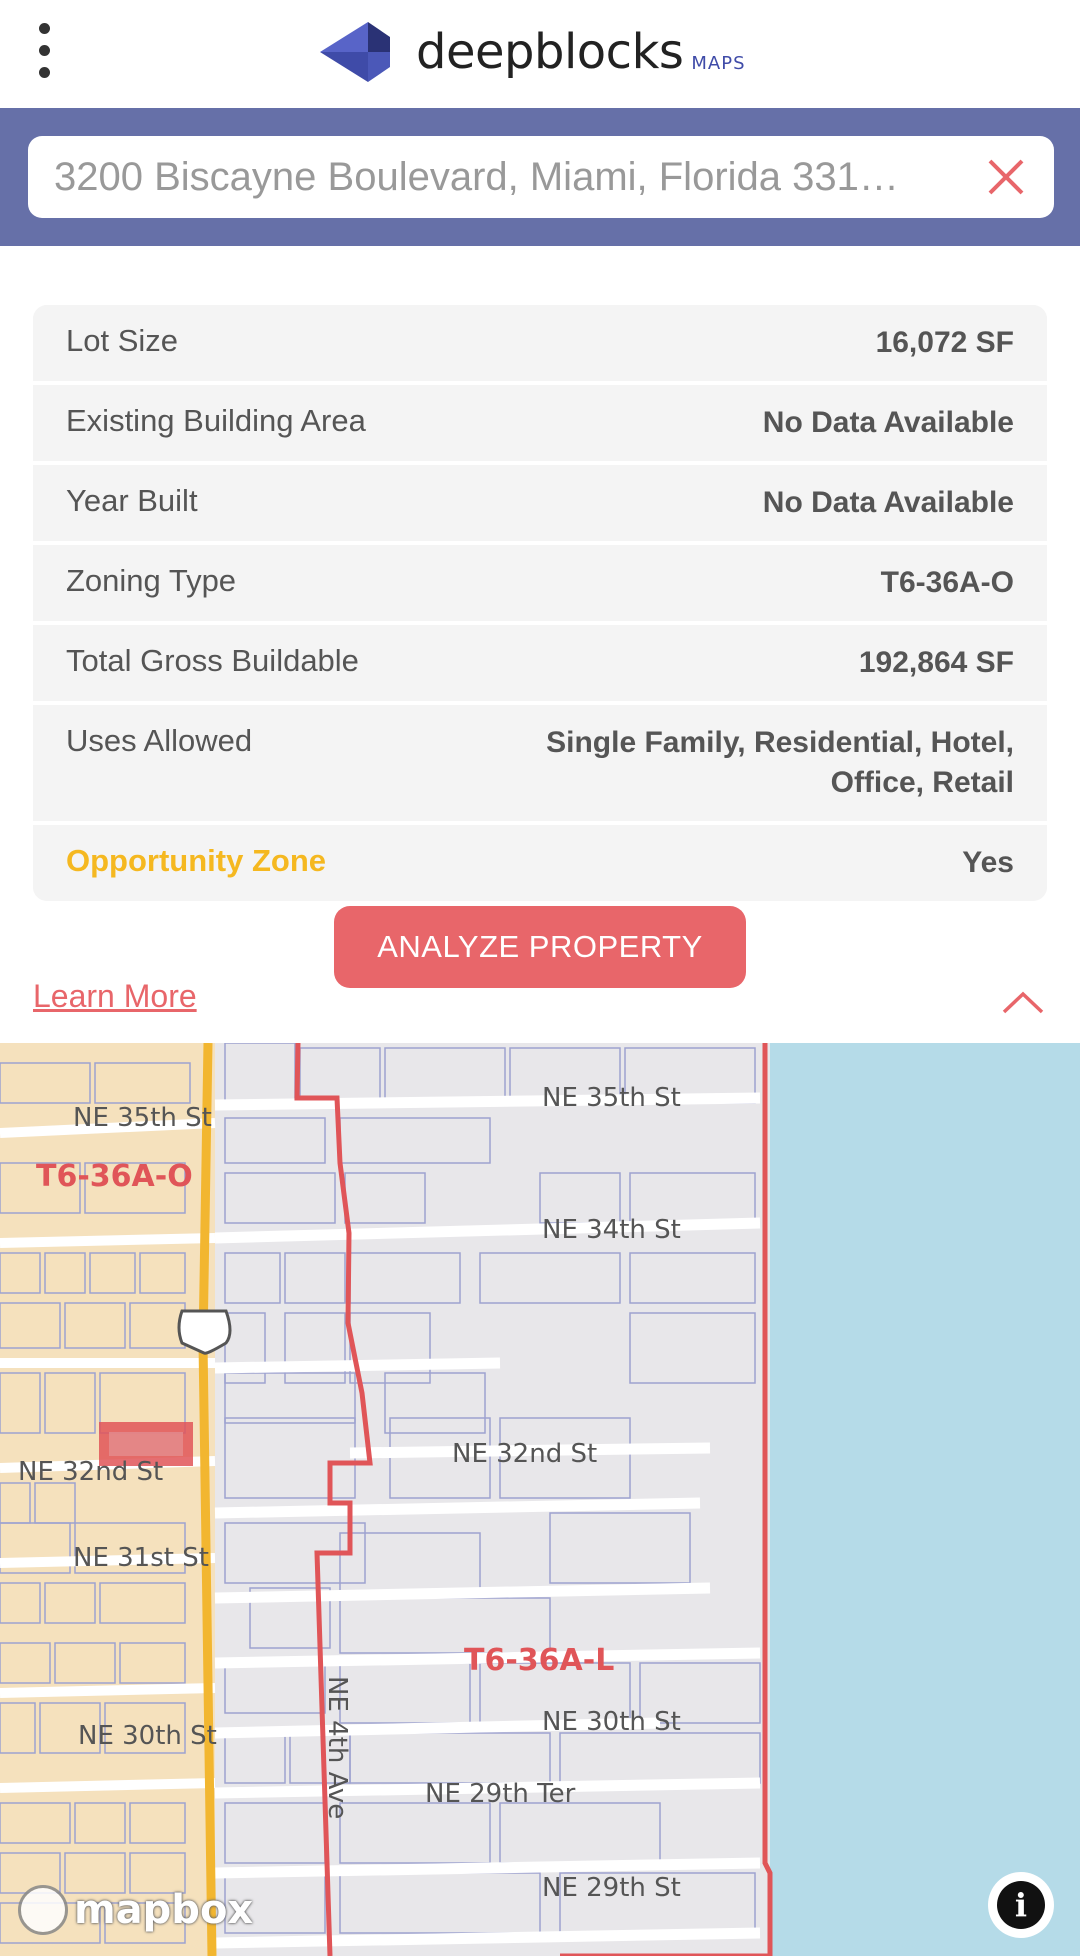  Describe the element at coordinates (540, 665) in the screenshot. I see `row-total-gross-buildable: Total Gross Buildable 192,864 SF` at that location.